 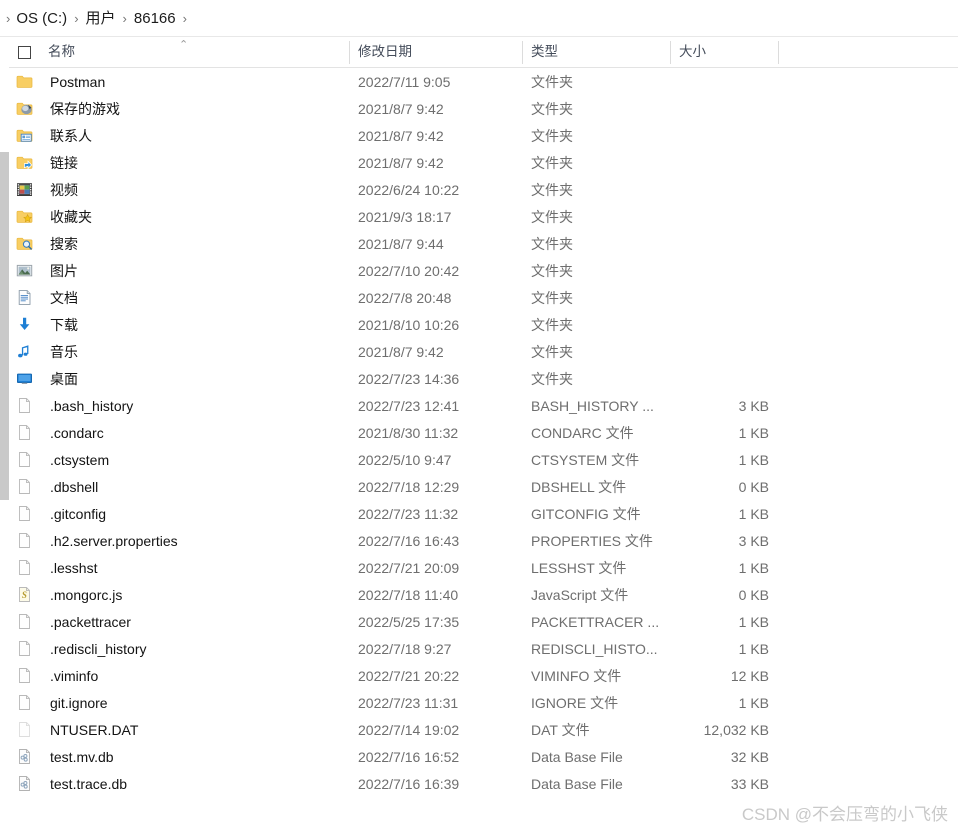 What do you see at coordinates (753, 540) in the screenshot?
I see `file-size: 3 KB` at bounding box center [753, 540].